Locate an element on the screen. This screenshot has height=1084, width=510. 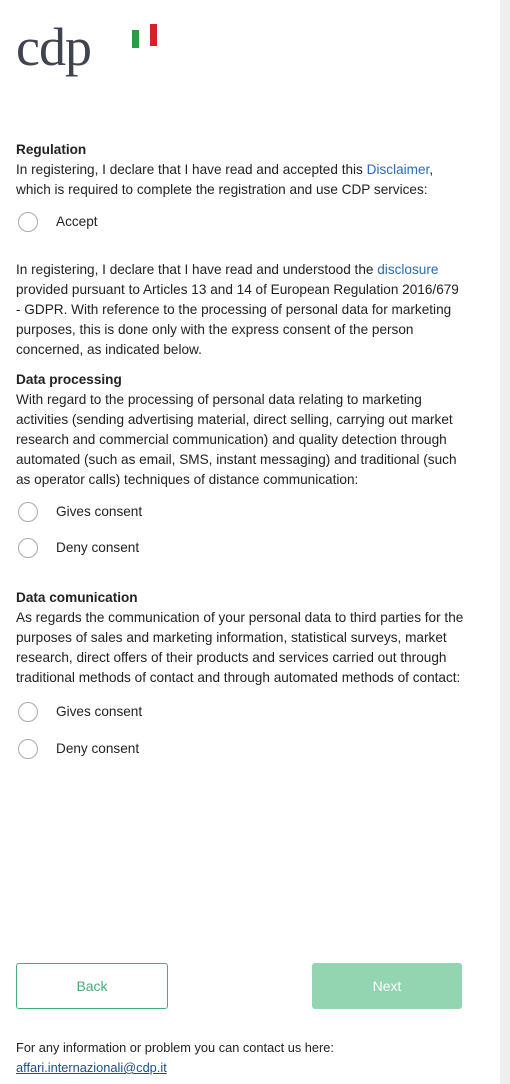
flag-red-bar is located at coordinates (153, 35).